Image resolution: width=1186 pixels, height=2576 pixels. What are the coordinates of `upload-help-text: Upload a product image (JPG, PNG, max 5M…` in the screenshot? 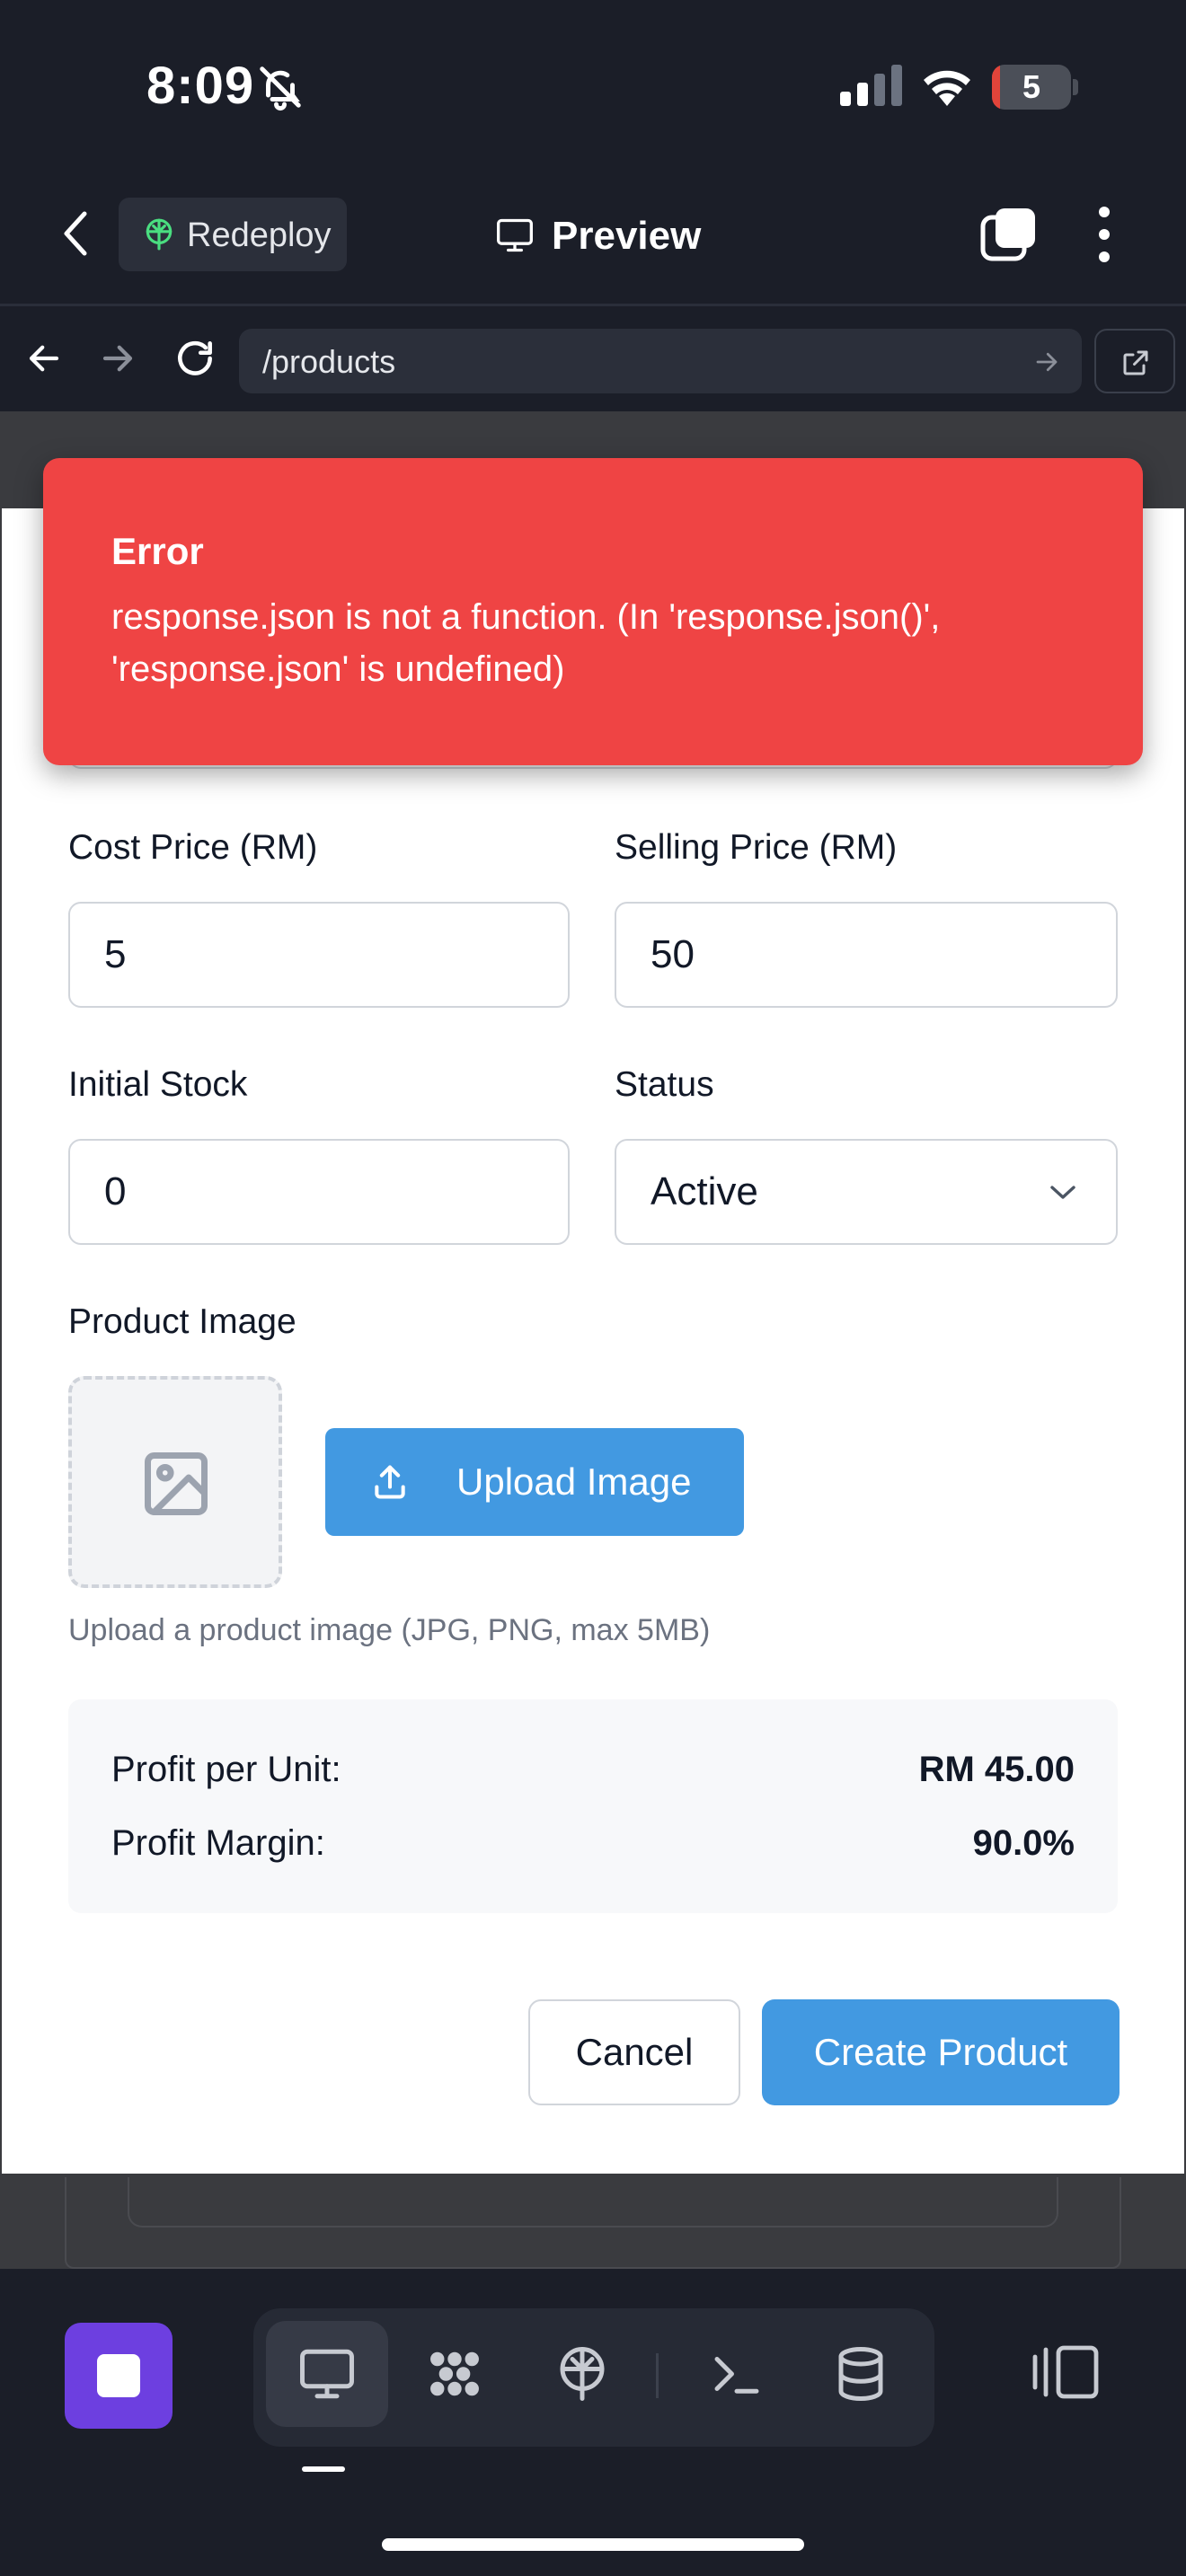 It's located at (389, 1630).